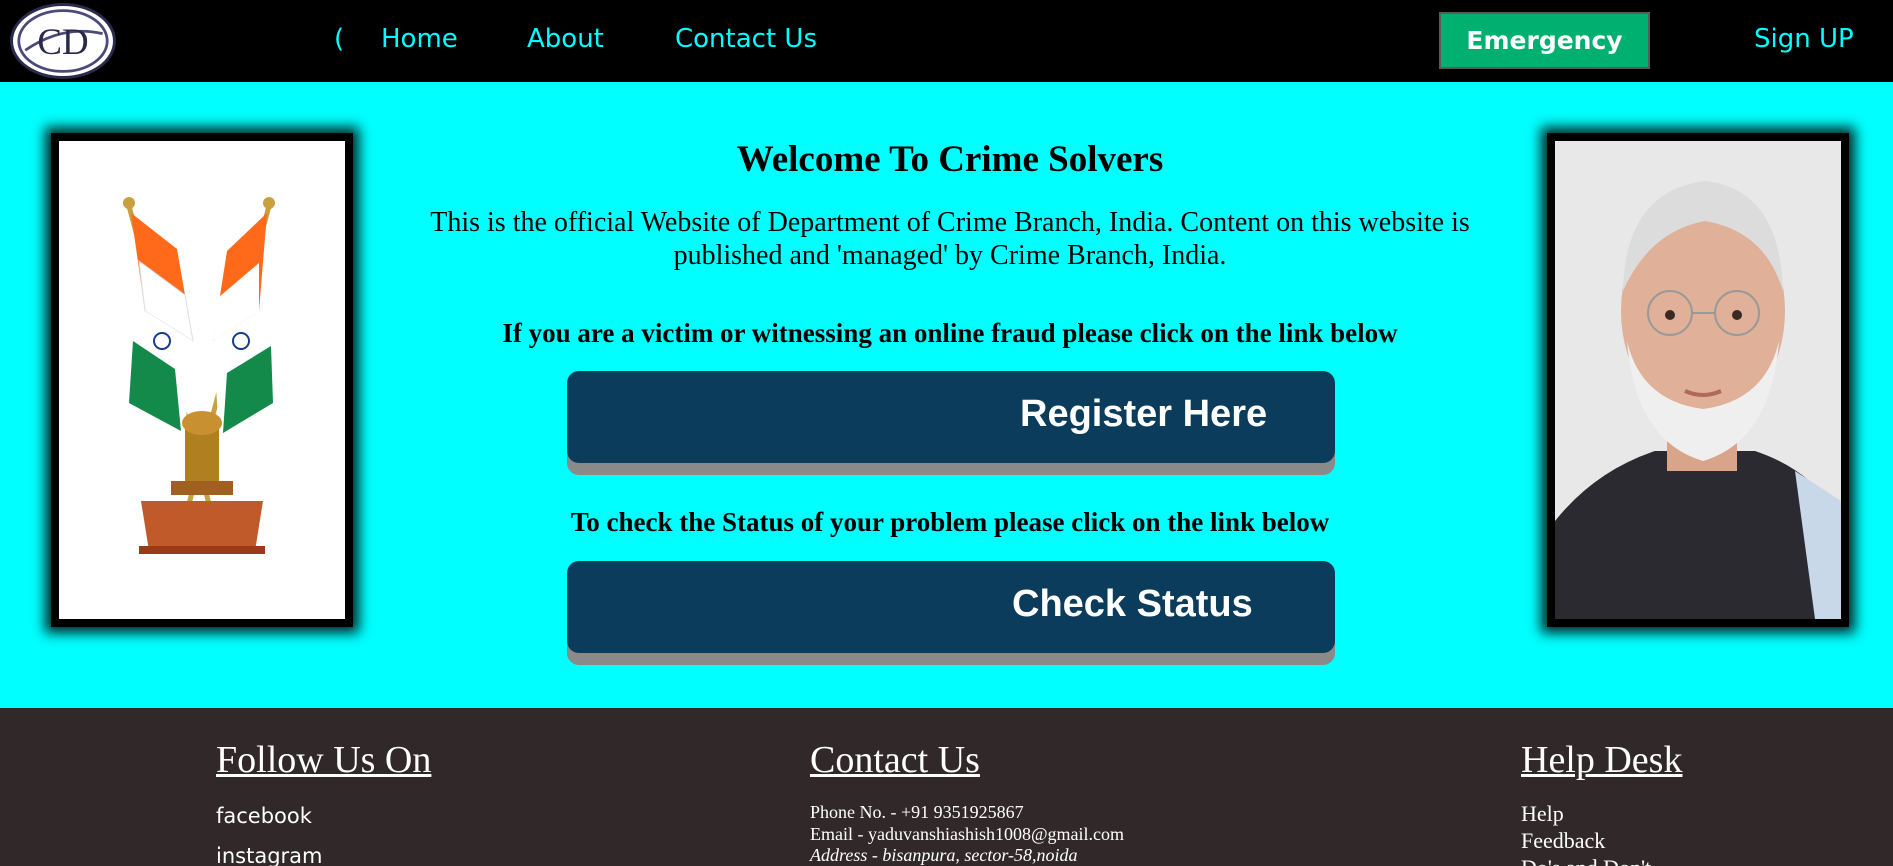 This screenshot has width=1893, height=866. Describe the element at coordinates (339, 39) in the screenshot. I see `nav-link-partial: (` at that location.